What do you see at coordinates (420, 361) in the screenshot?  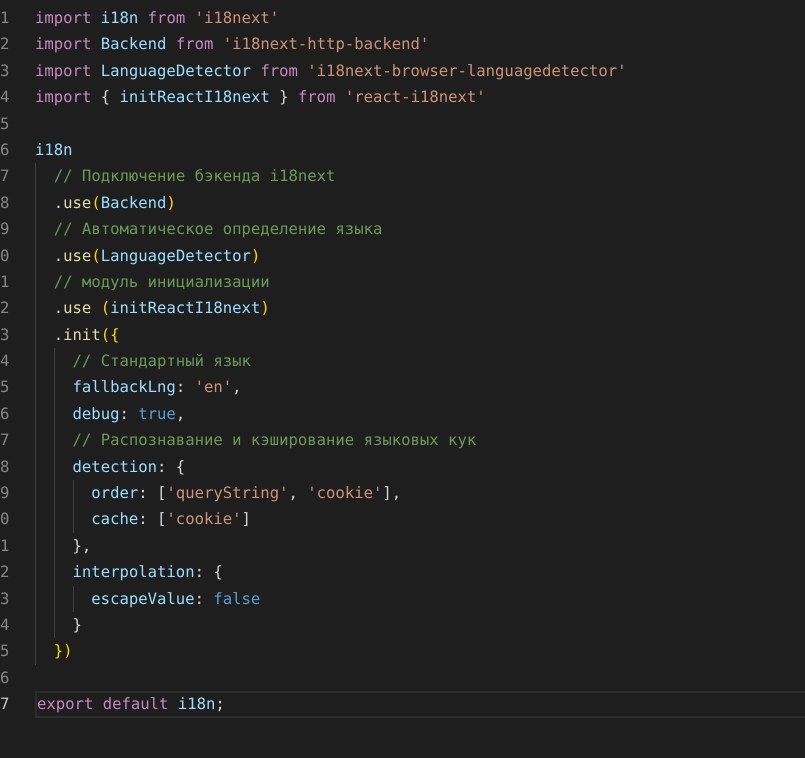 I see `code-line: // Стандартный язык` at bounding box center [420, 361].